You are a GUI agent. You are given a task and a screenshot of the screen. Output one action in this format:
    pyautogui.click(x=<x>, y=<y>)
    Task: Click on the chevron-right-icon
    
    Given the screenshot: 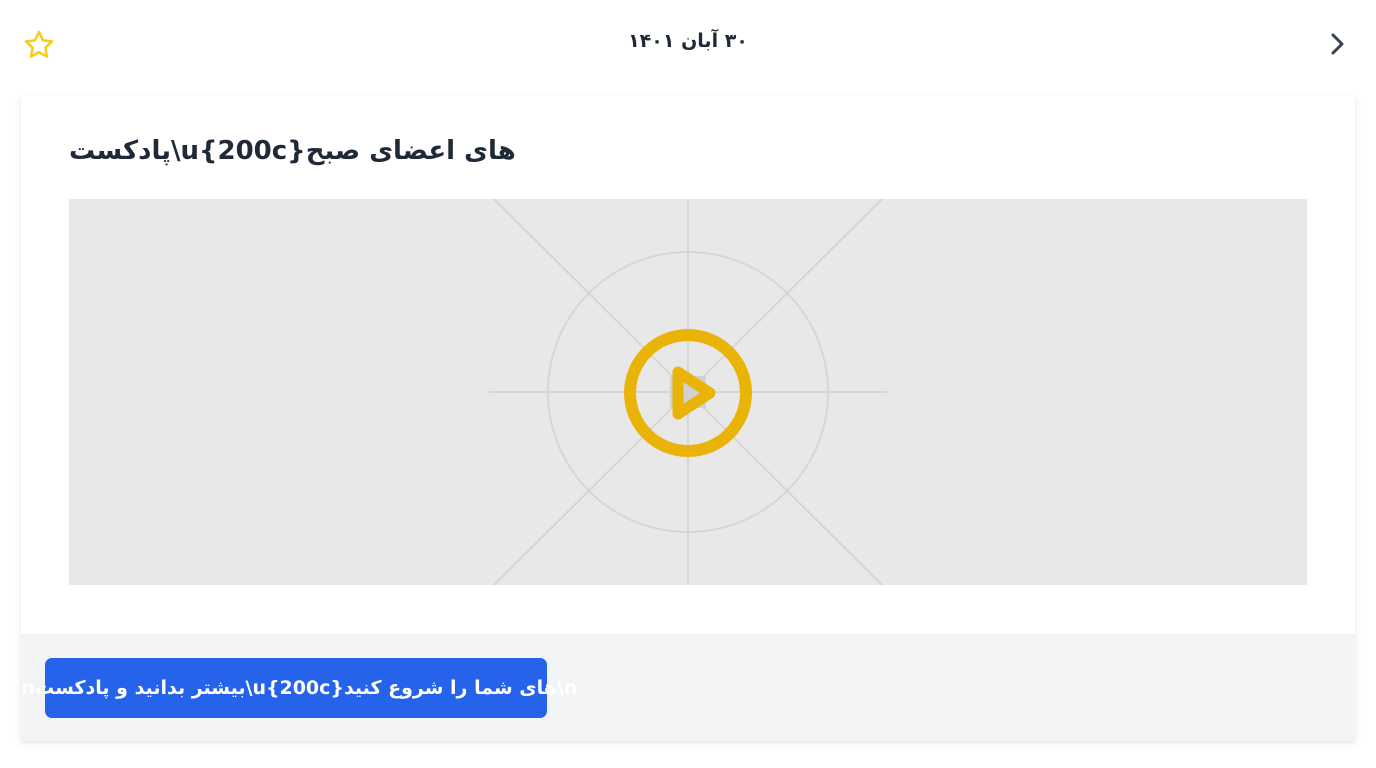 What is the action you would take?
    pyautogui.click(x=1337, y=44)
    